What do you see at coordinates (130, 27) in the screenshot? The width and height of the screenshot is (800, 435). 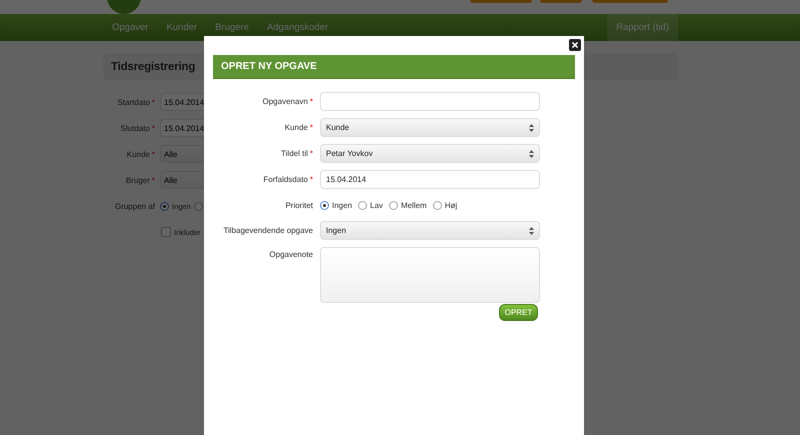 I see `nav-link: Opgaver` at bounding box center [130, 27].